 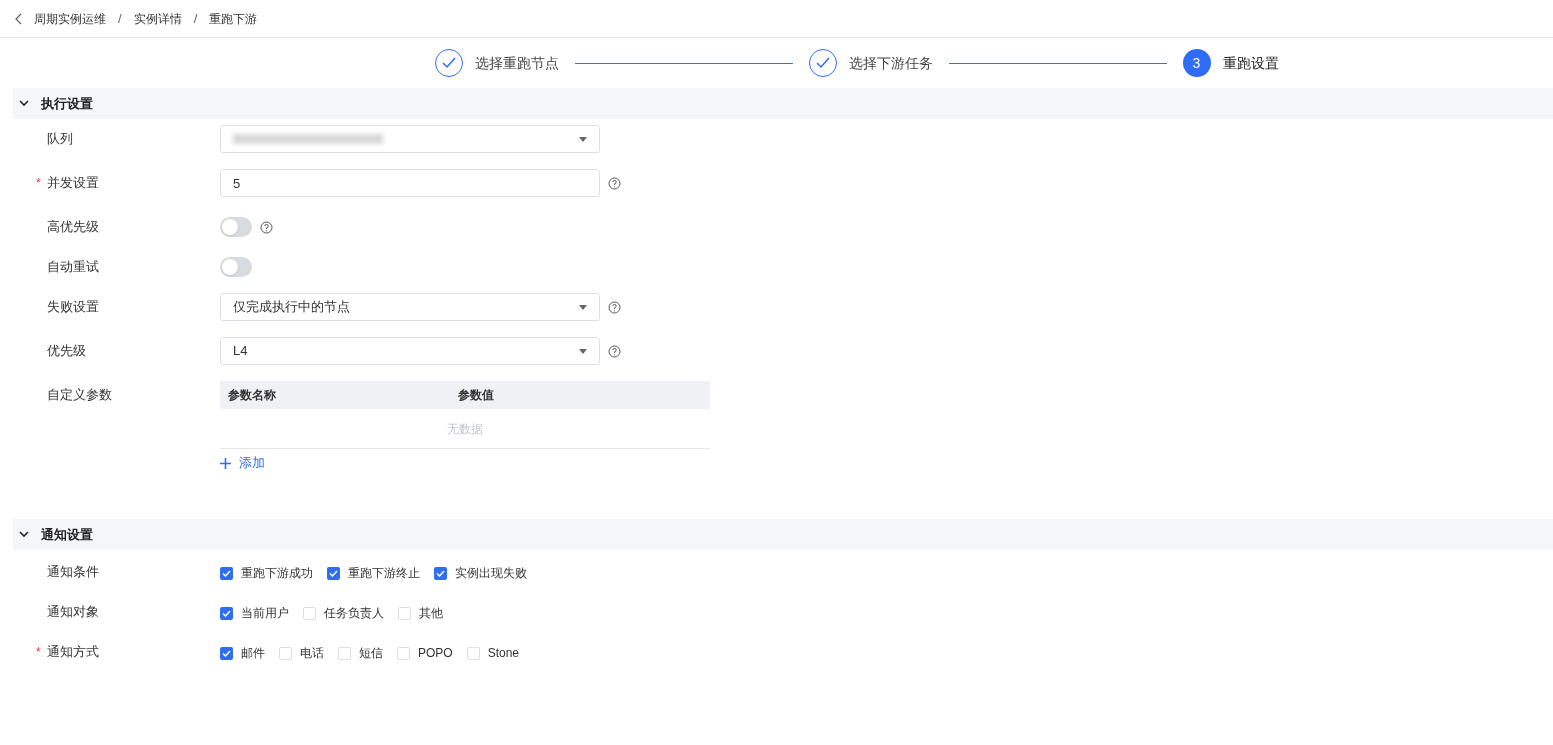 What do you see at coordinates (480, 573) in the screenshot?
I see `checkbox-option: 实例出现失败` at bounding box center [480, 573].